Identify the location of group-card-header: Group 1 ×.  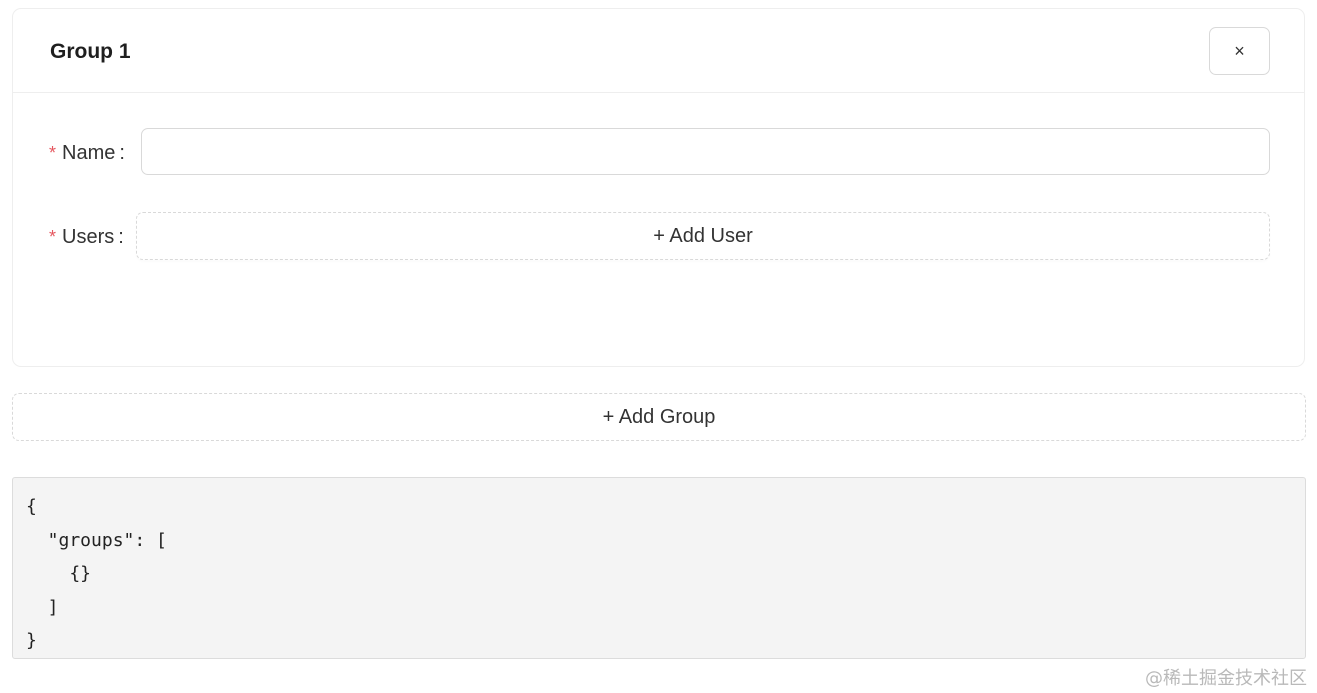
(658, 51).